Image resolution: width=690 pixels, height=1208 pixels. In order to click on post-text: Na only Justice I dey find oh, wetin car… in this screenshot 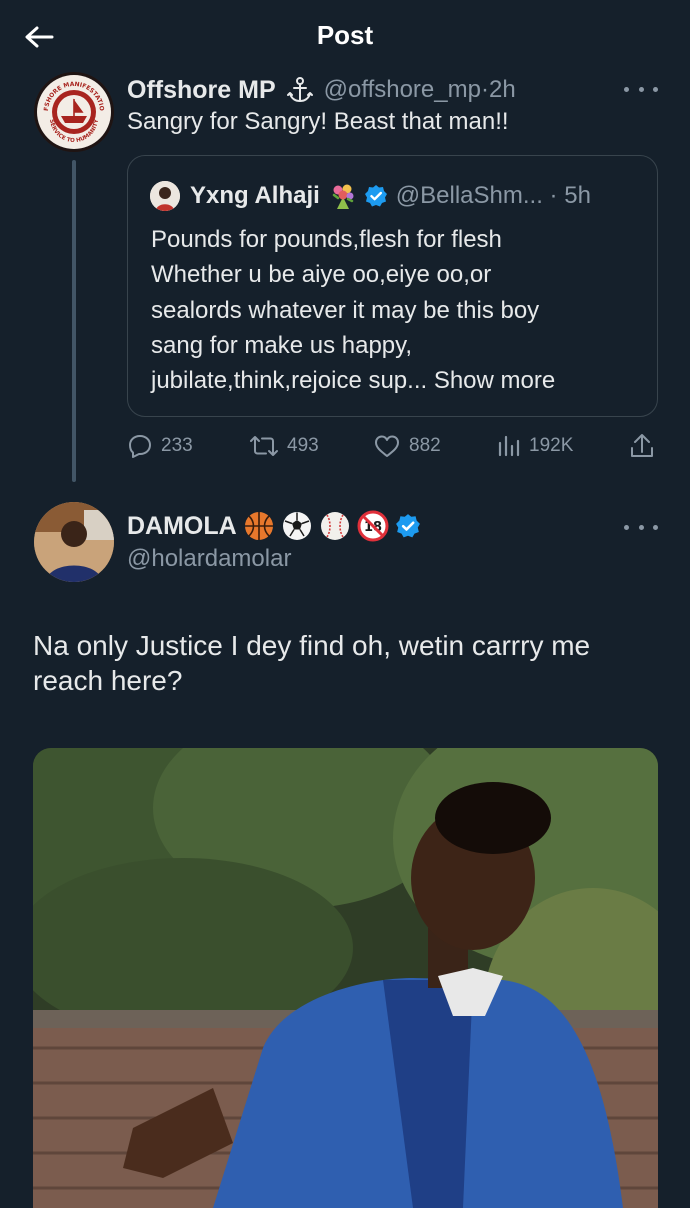, I will do `click(312, 663)`.